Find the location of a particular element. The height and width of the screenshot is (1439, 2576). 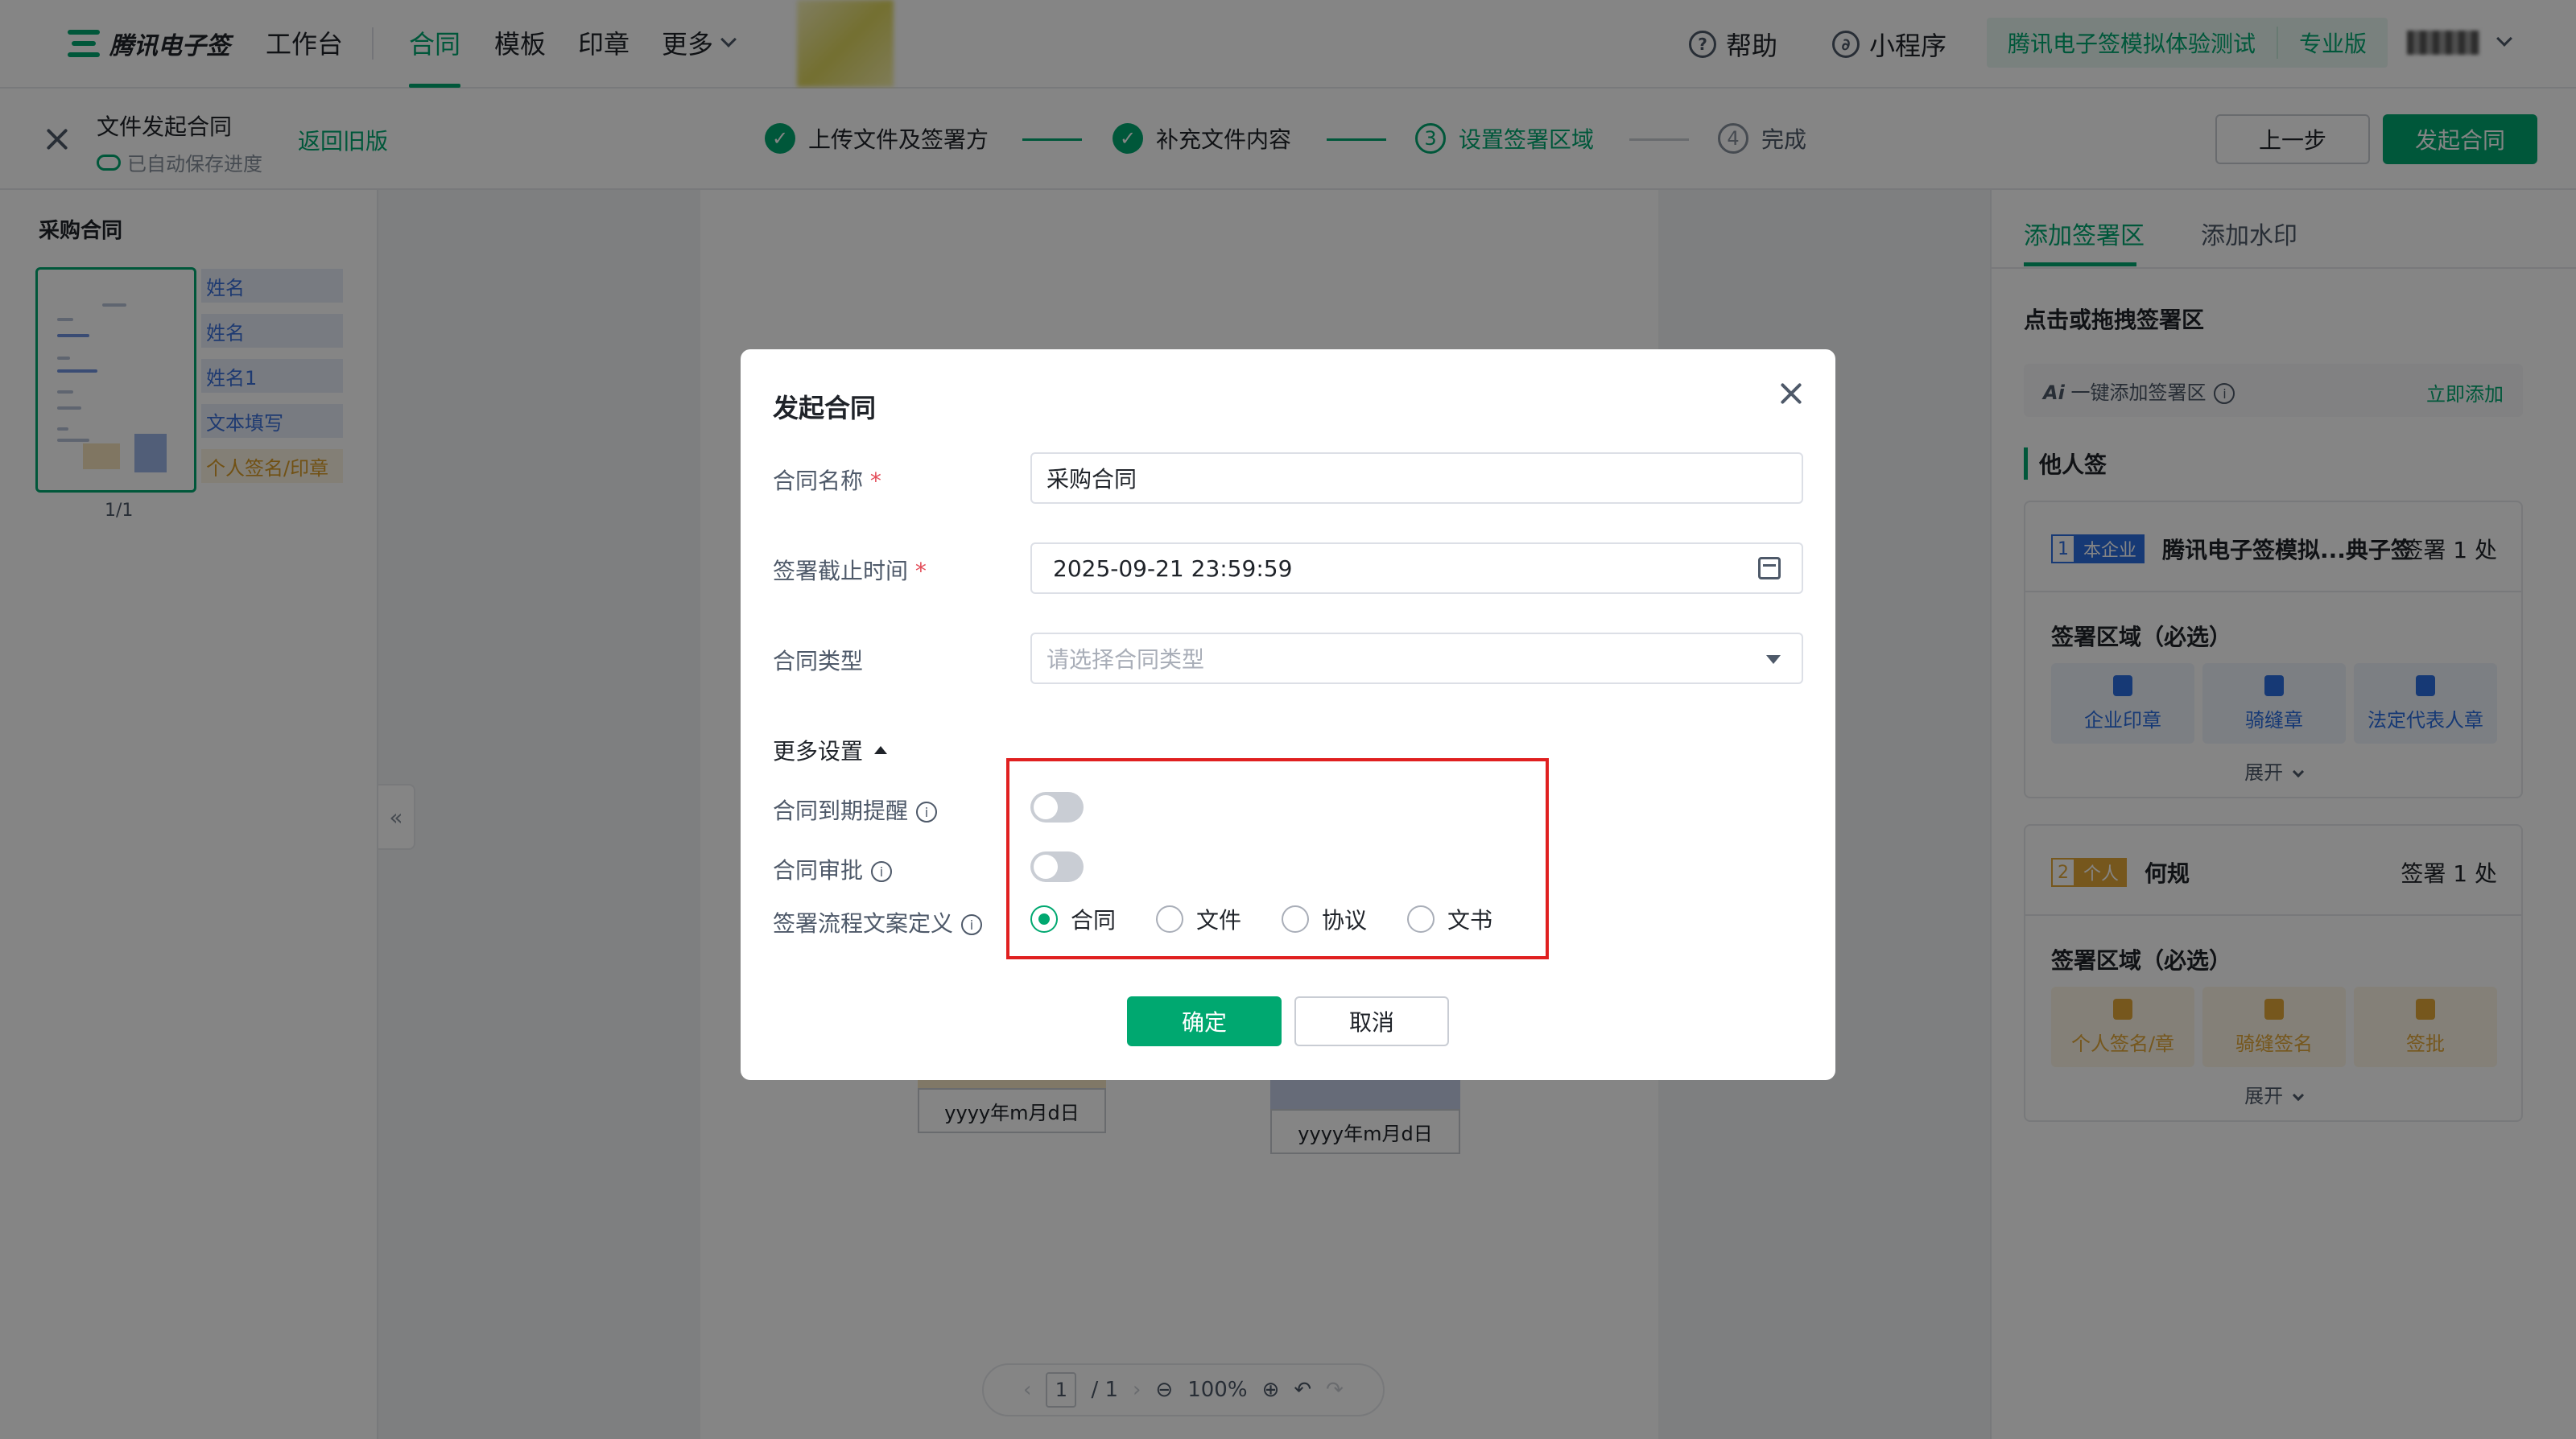

caret-down-icon is located at coordinates (1773, 659).